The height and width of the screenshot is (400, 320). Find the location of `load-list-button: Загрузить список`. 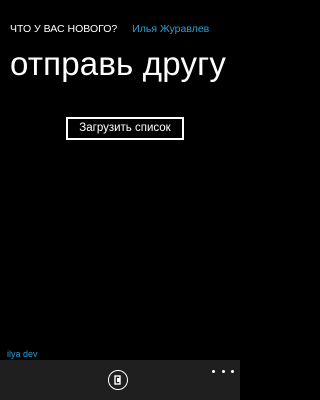

load-list-button: Загрузить список is located at coordinates (125, 128).